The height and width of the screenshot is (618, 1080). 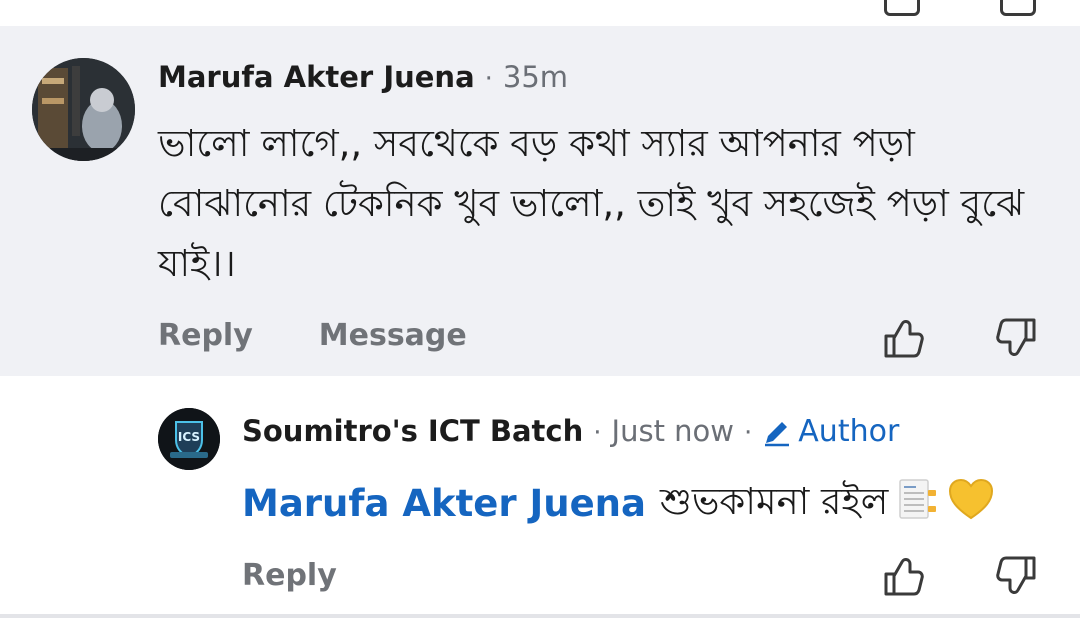 I want to click on message-button: Message, so click(x=393, y=335).